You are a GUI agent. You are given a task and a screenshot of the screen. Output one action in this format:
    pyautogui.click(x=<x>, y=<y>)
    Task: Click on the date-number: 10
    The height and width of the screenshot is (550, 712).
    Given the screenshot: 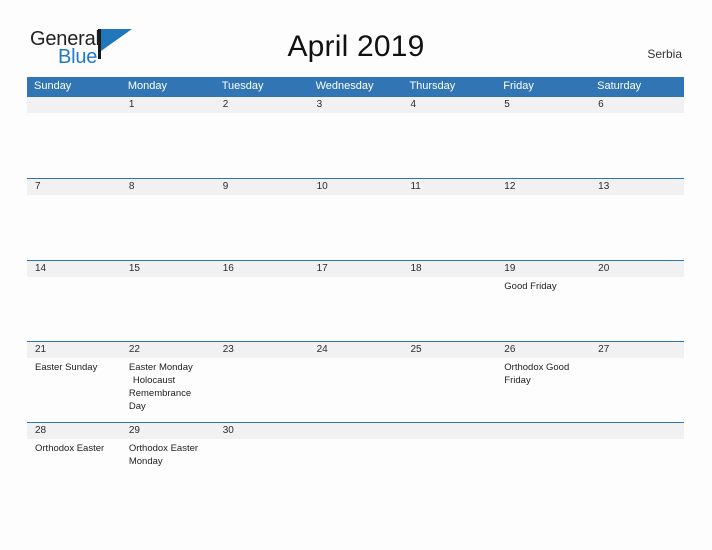 What is the action you would take?
    pyautogui.click(x=356, y=187)
    